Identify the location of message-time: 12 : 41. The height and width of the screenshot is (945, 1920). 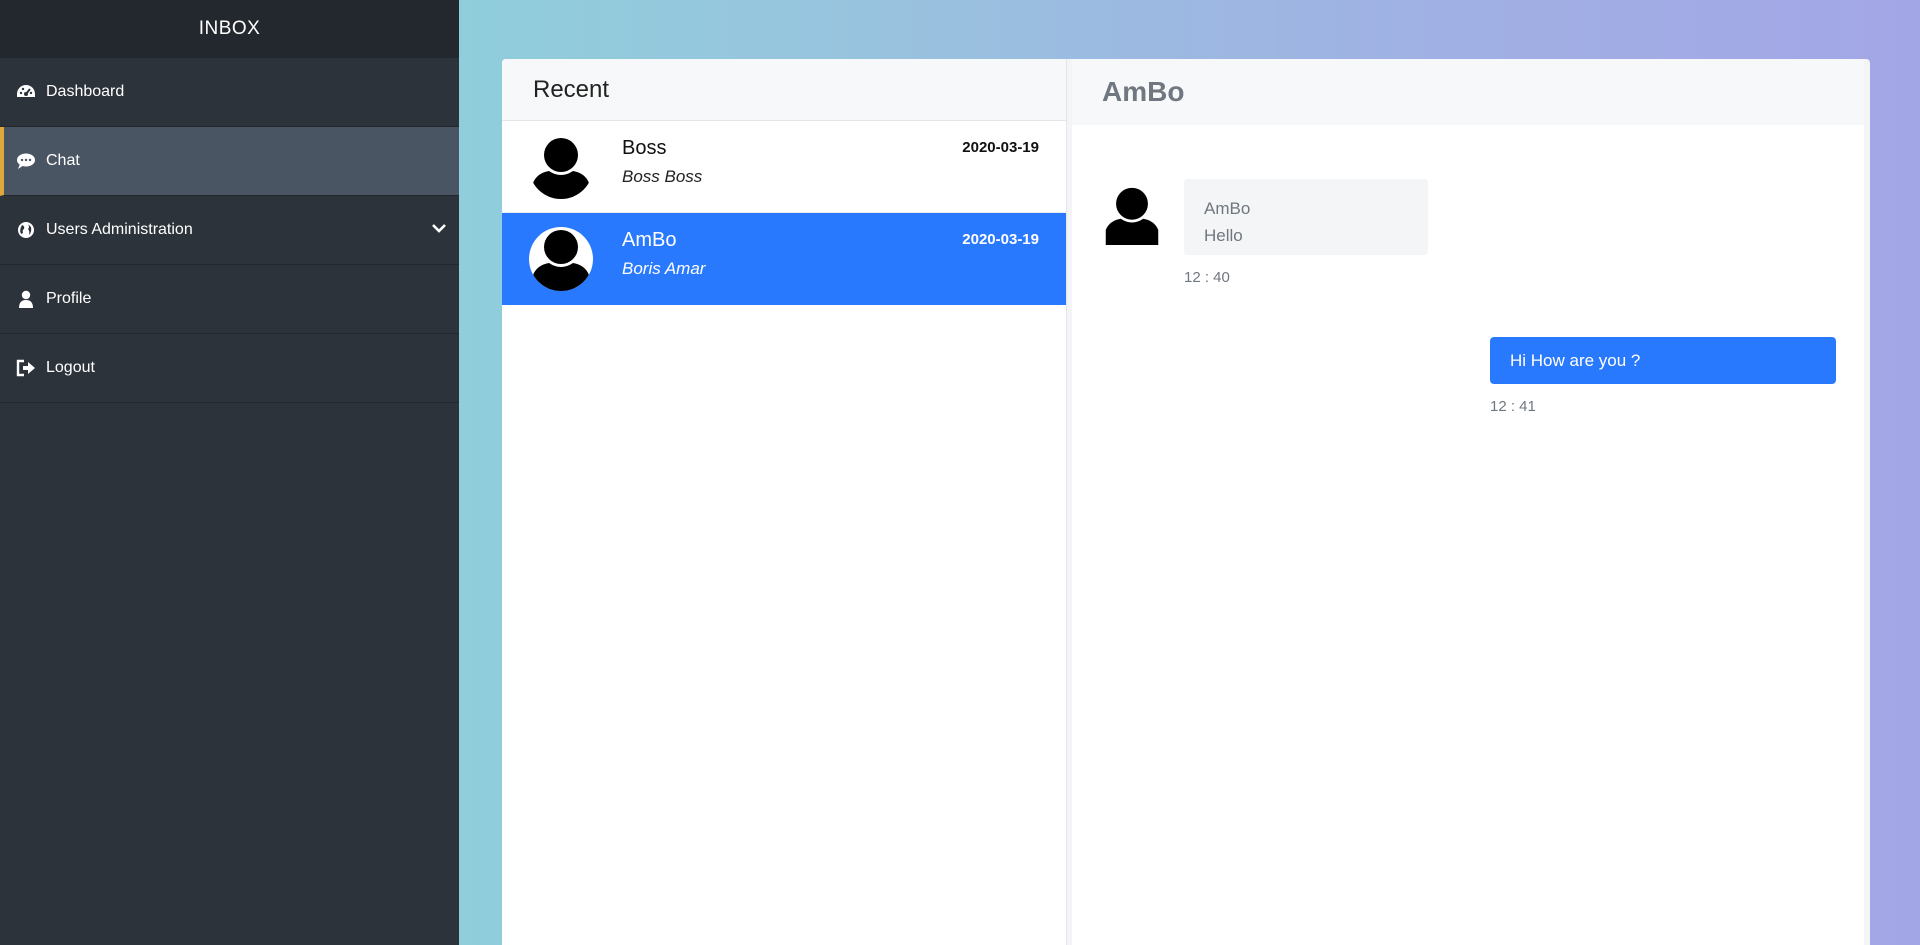
(1513, 406).